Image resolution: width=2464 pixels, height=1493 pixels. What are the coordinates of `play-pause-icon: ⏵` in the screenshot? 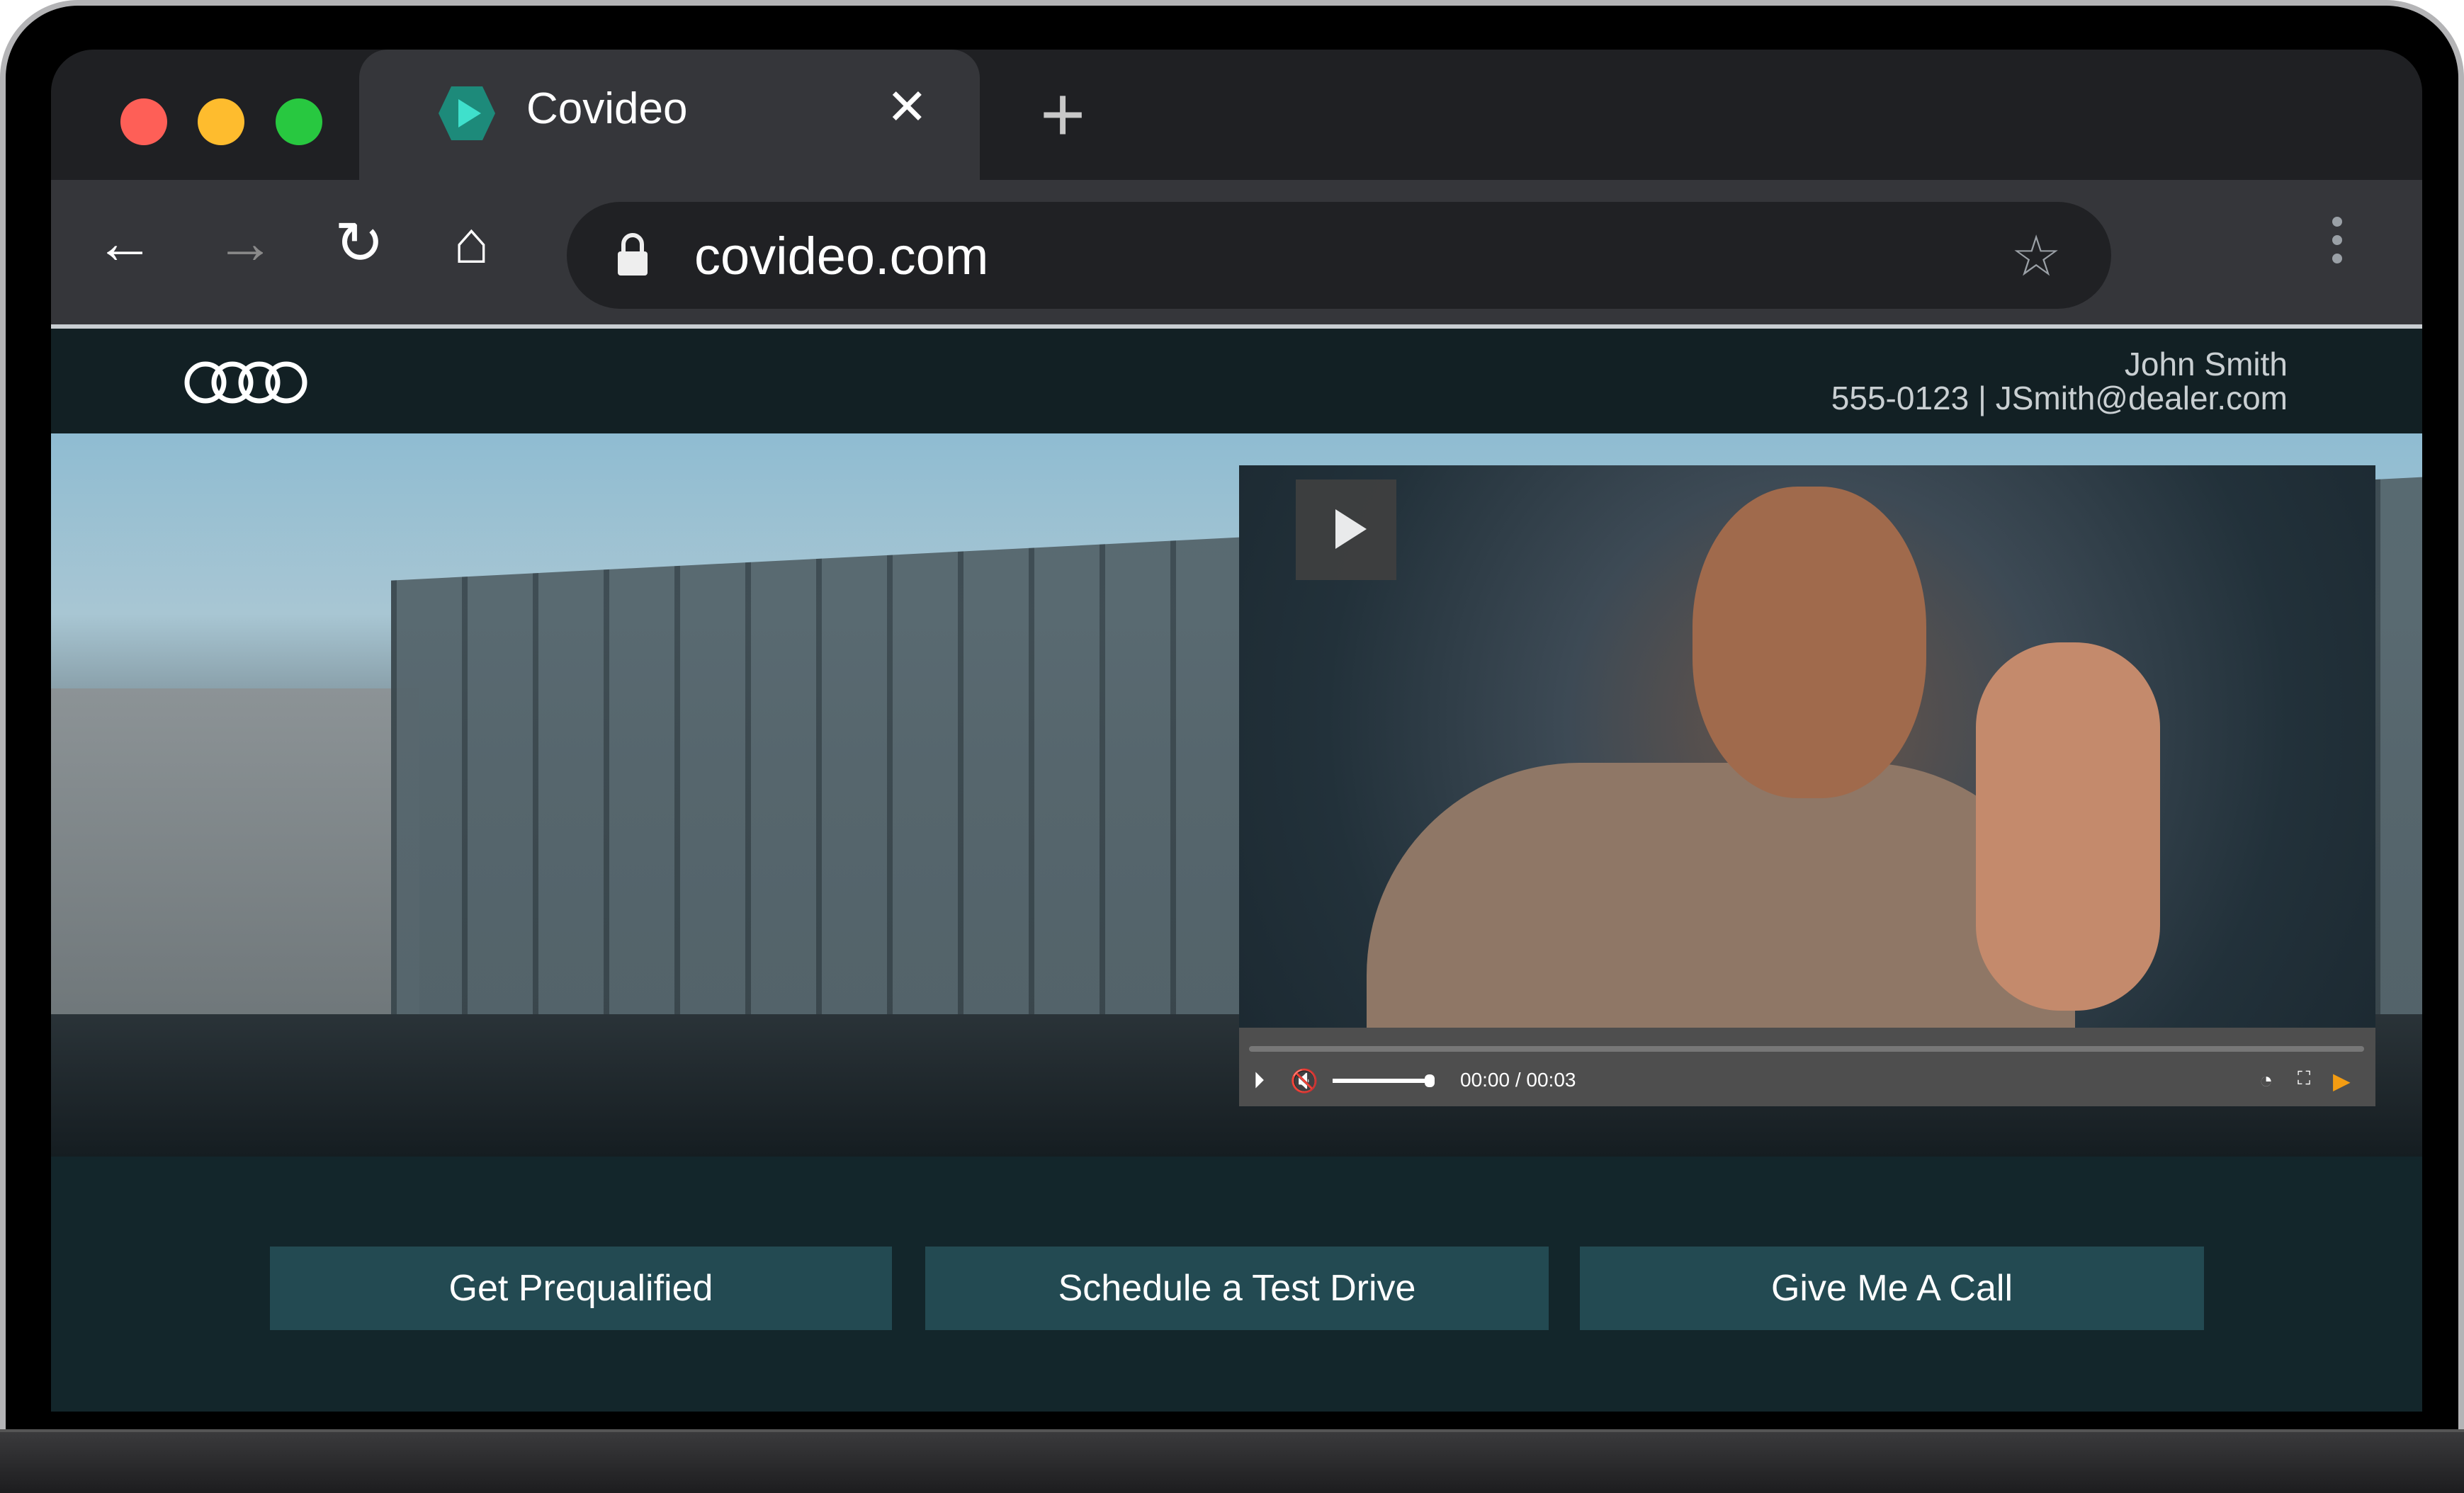 It's located at (1259, 1080).